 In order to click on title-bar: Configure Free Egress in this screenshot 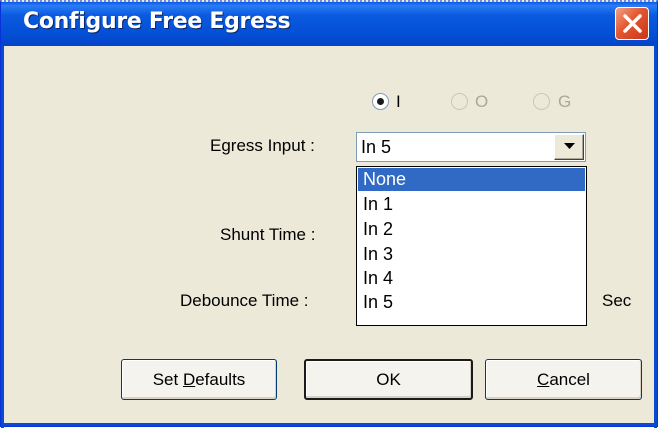, I will do `click(329, 24)`.